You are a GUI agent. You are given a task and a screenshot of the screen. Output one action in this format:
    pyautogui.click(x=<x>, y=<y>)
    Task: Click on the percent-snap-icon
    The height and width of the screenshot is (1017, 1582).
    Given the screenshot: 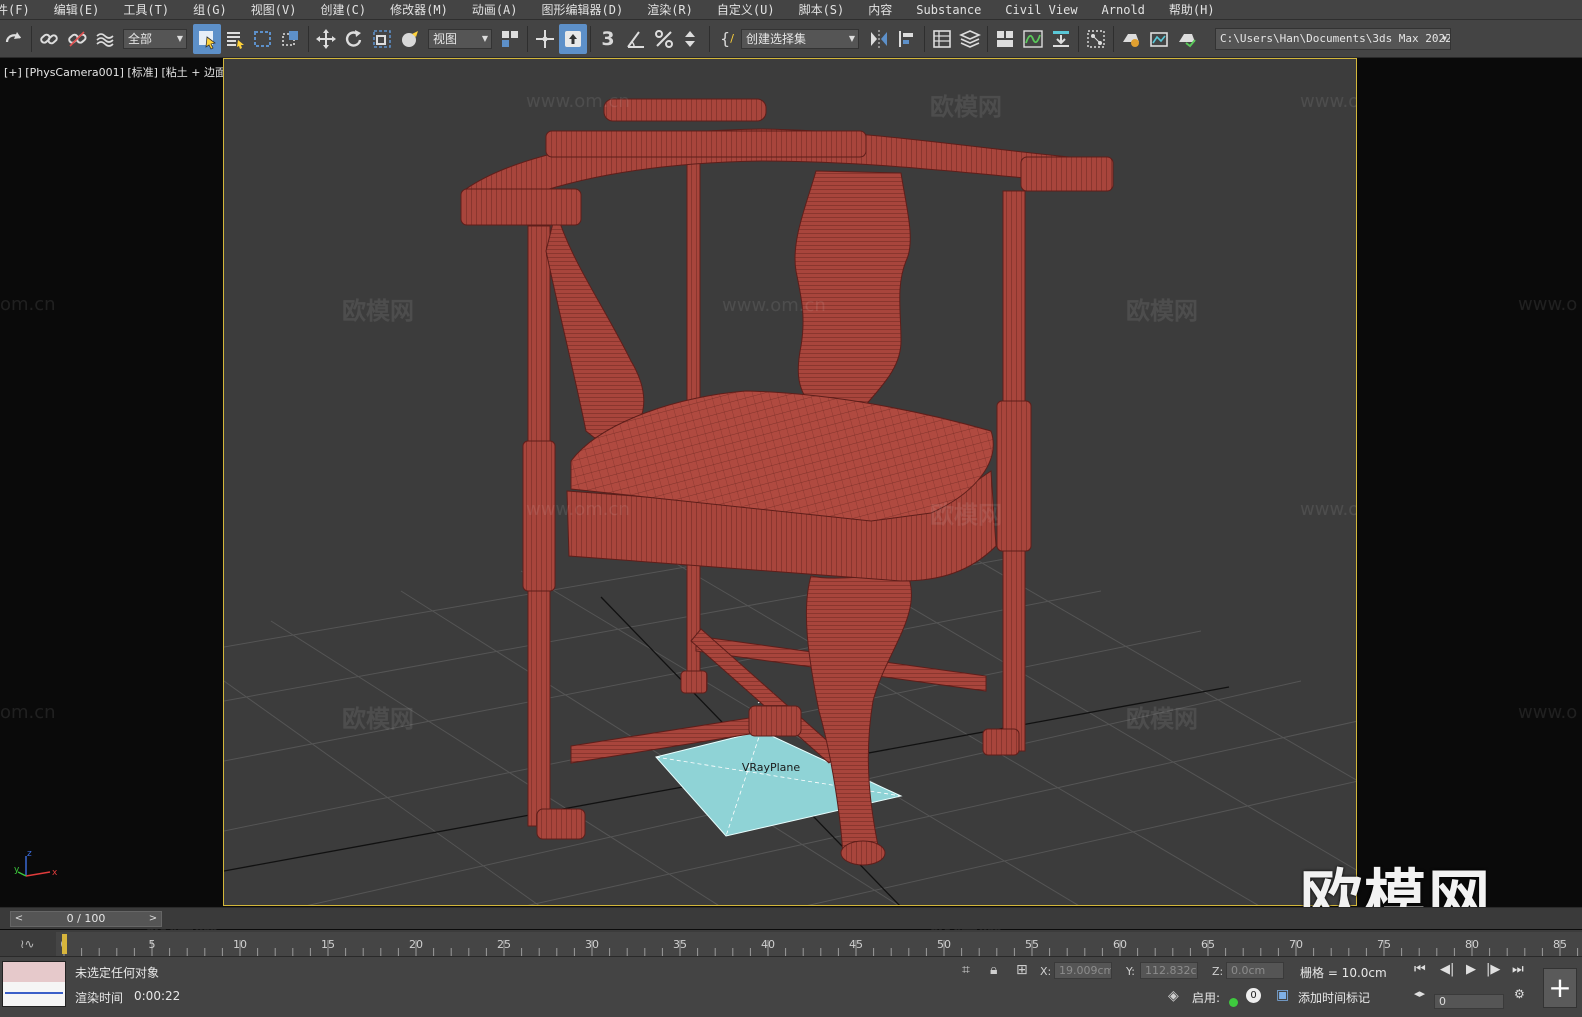 What is the action you would take?
    pyautogui.click(x=664, y=39)
    